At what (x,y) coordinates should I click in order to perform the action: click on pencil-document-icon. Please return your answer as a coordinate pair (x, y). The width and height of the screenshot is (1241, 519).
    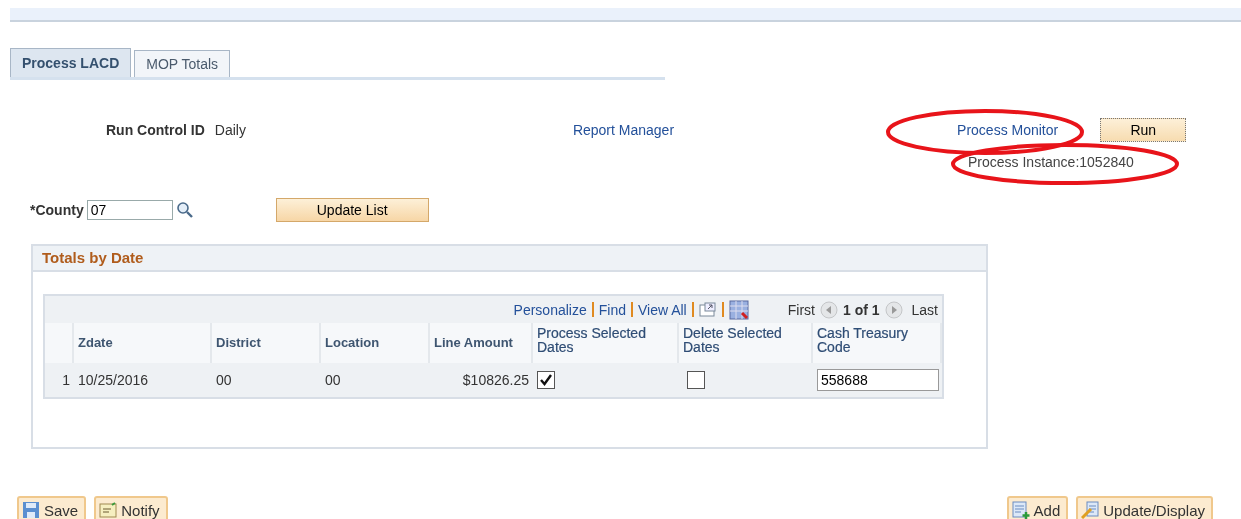
    Looking at the image, I should click on (1090, 510).